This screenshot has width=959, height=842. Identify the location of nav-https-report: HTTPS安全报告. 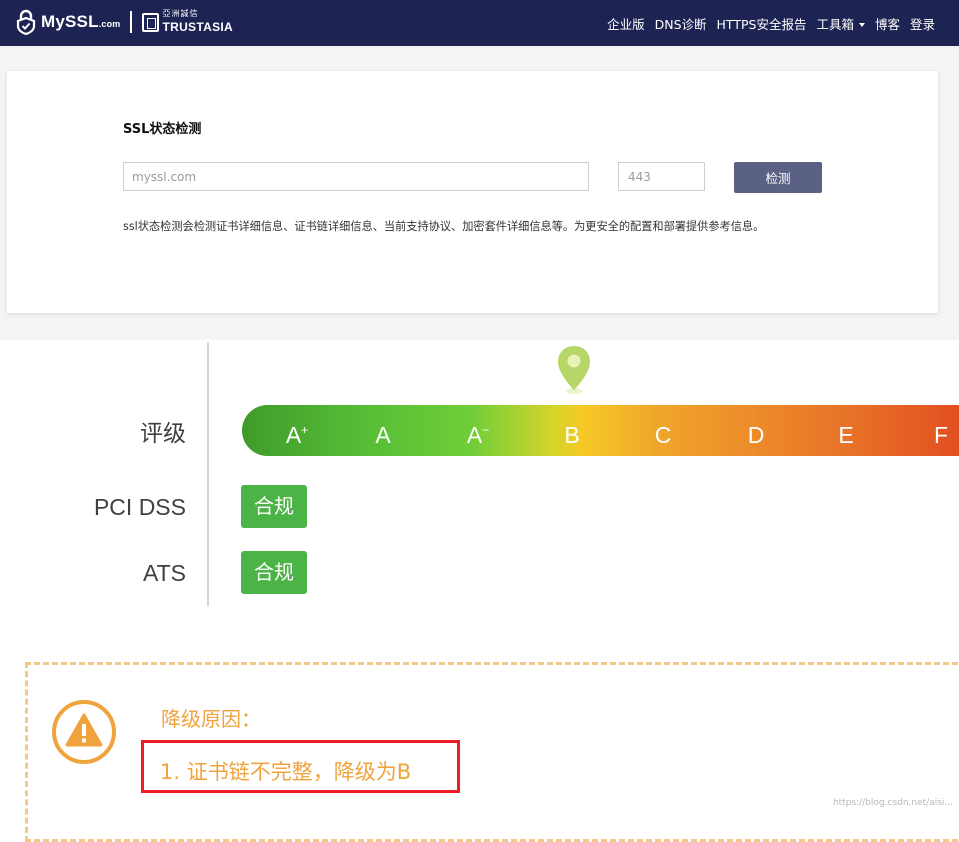
(762, 23).